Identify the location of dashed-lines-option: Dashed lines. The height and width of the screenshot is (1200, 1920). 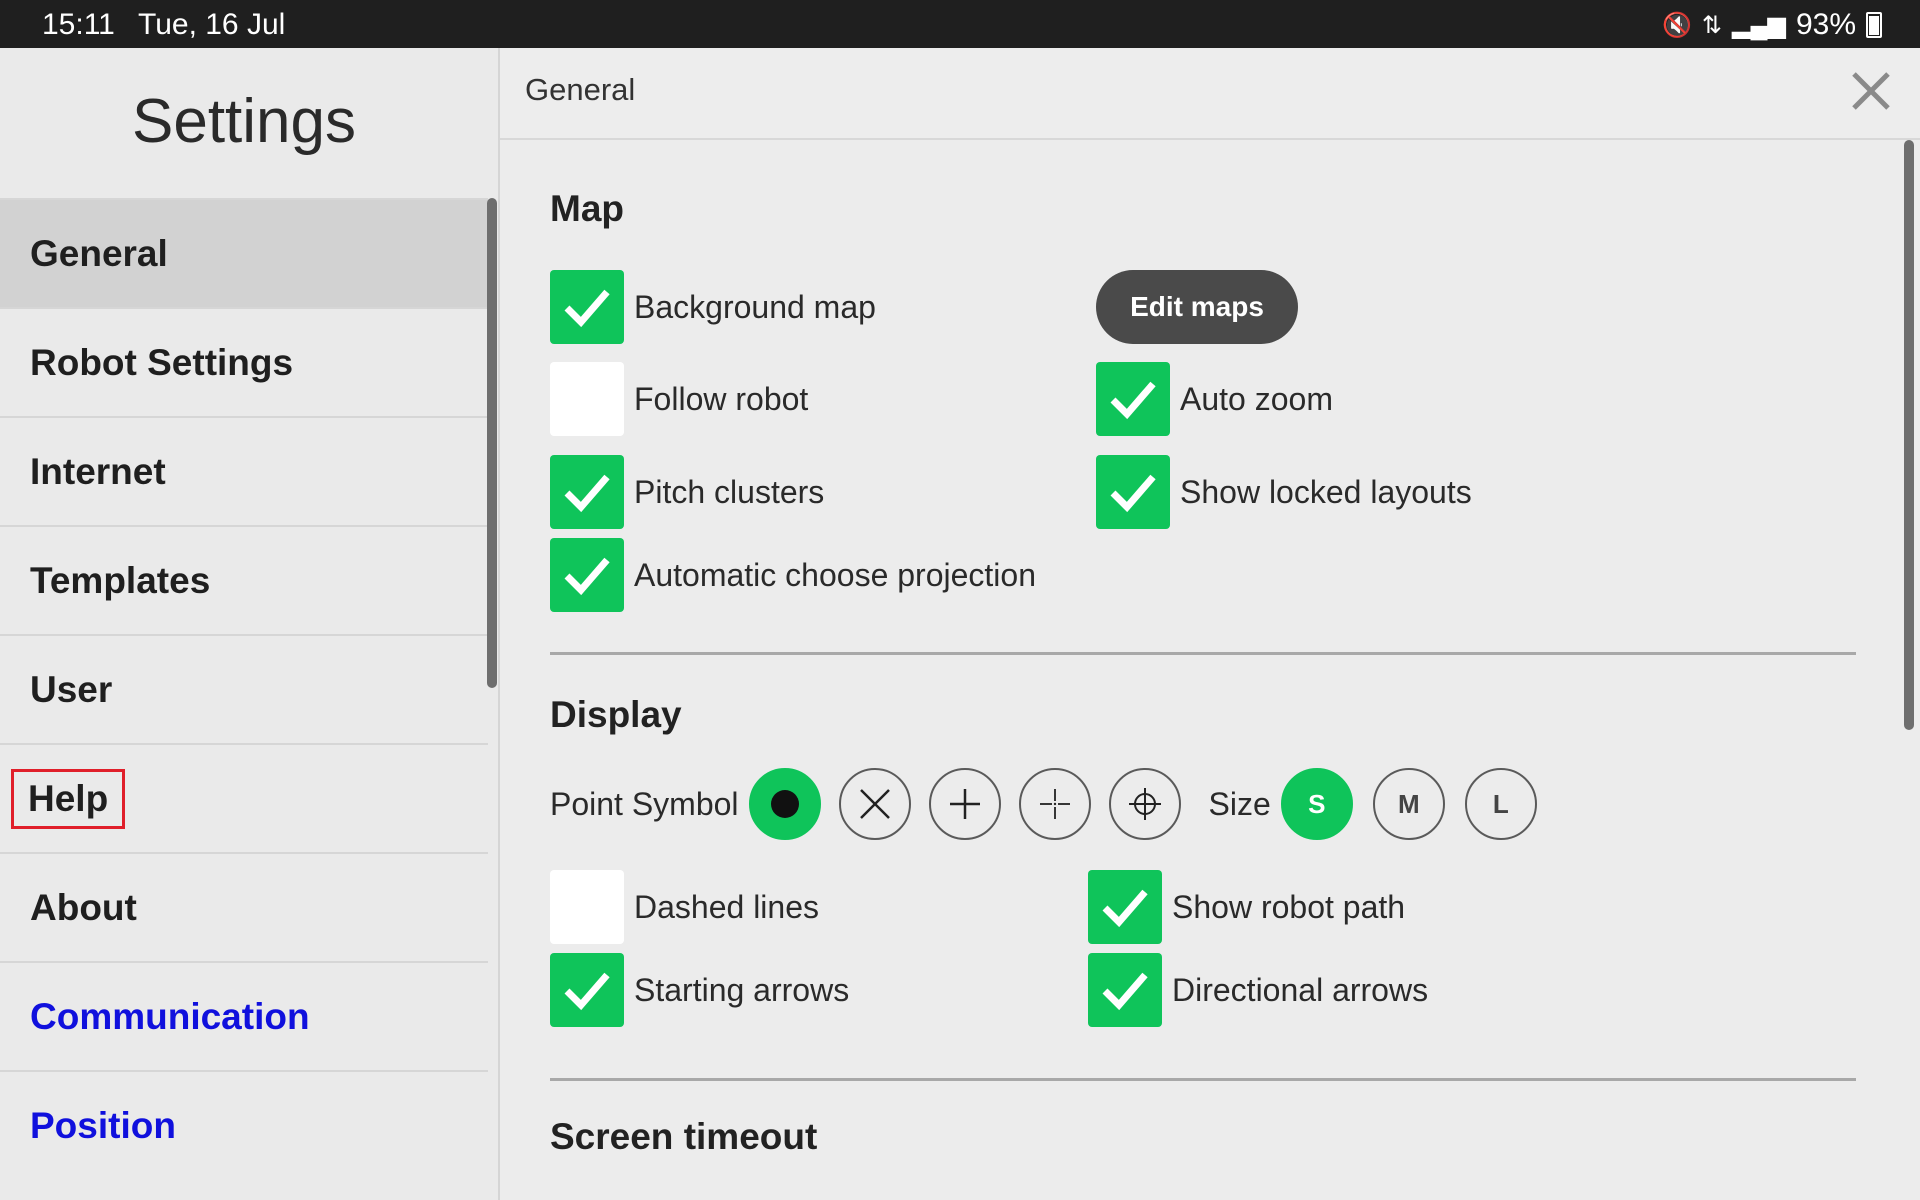
(684, 907).